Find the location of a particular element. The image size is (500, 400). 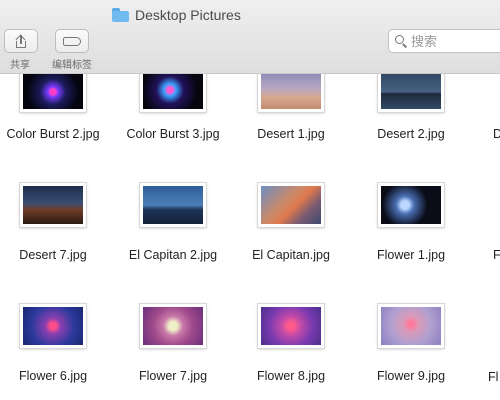

file-item: Desert 2.jpg is located at coordinates (411, 107).